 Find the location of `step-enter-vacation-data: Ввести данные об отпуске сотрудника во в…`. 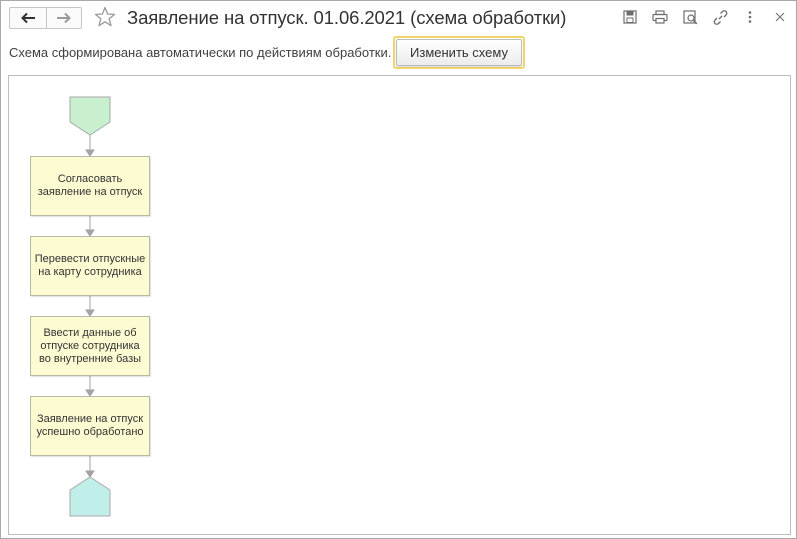

step-enter-vacation-data: Ввести данные об отпуске сотрудника во в… is located at coordinates (90, 346).